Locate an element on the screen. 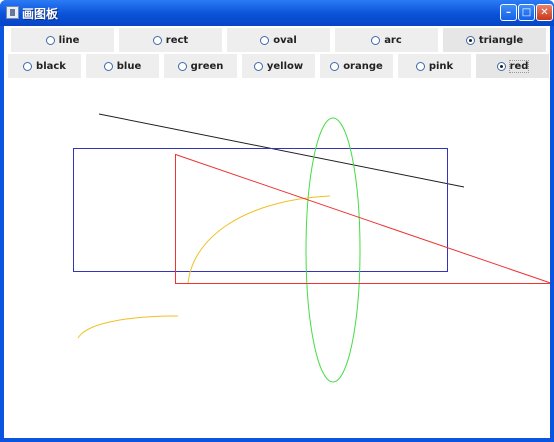  color-option-red: red is located at coordinates (512, 66).